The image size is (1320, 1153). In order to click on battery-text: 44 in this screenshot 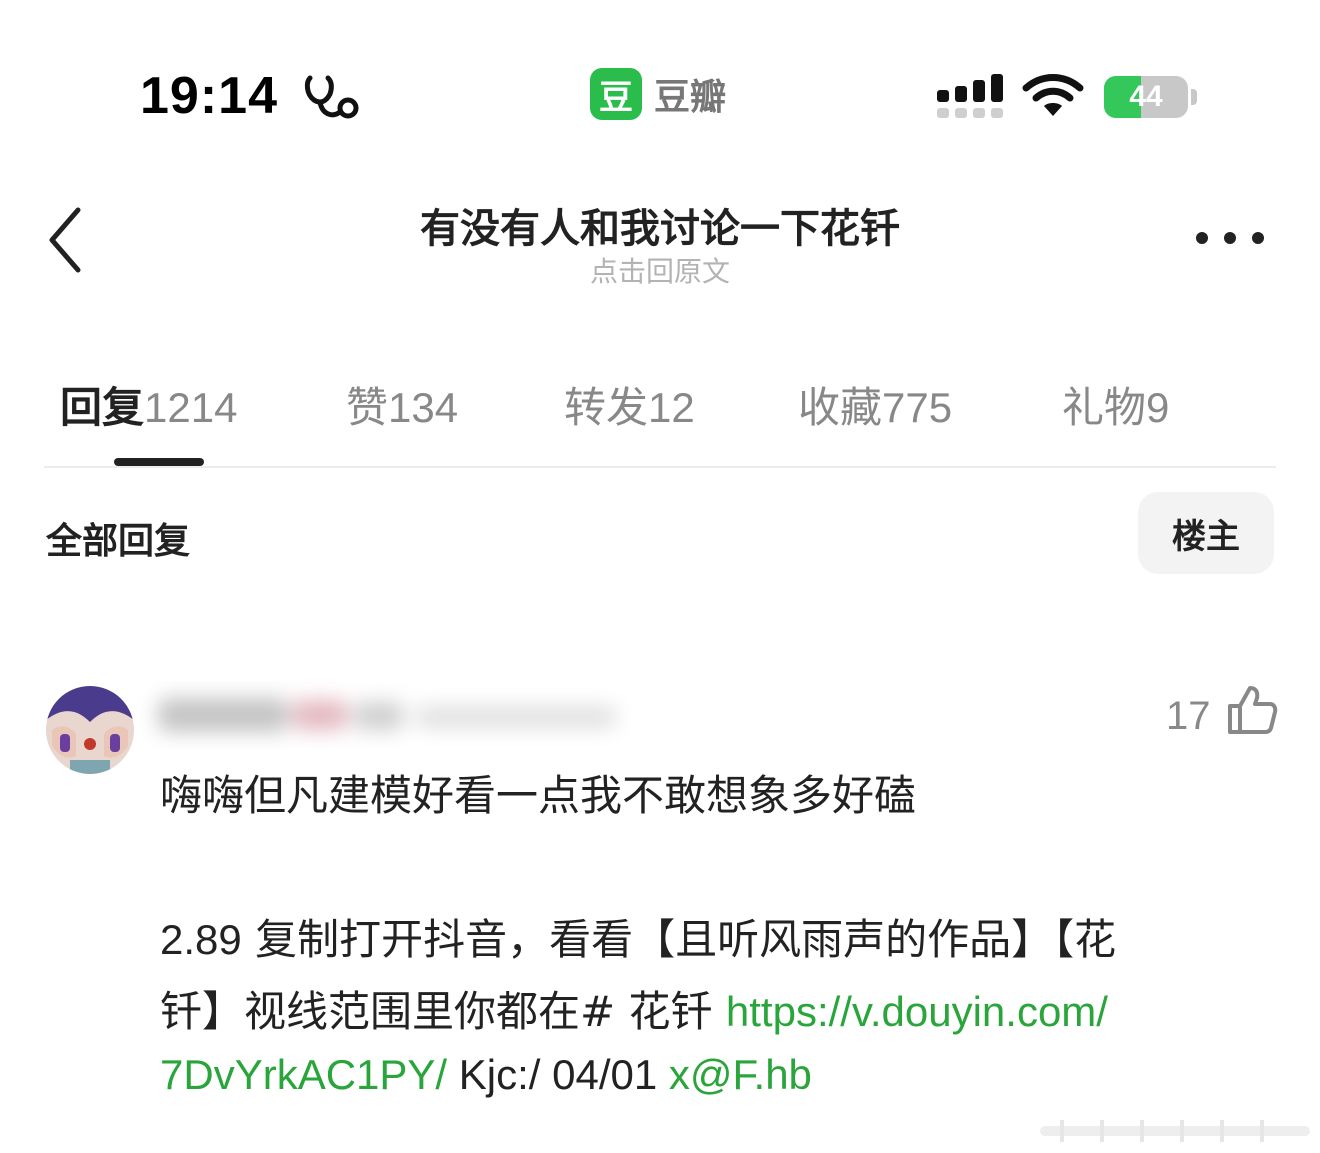, I will do `click(1146, 96)`.